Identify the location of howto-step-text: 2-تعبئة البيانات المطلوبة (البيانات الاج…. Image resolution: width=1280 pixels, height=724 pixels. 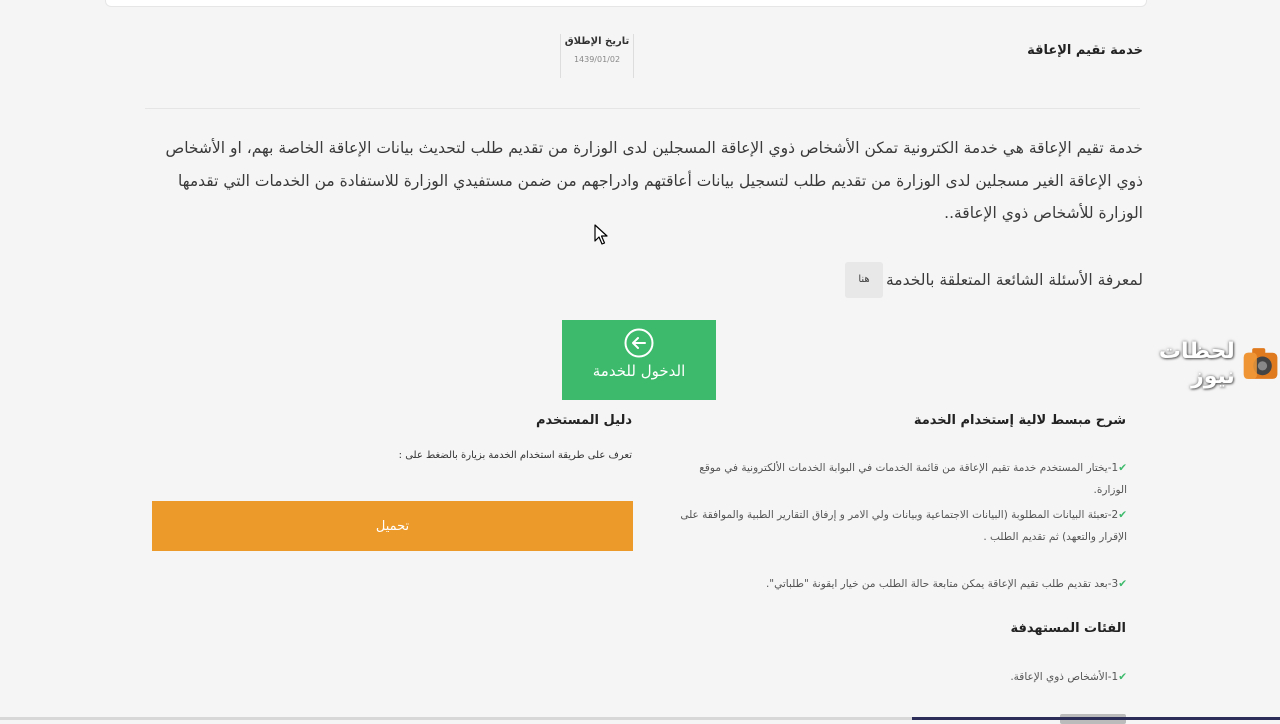
(903, 526).